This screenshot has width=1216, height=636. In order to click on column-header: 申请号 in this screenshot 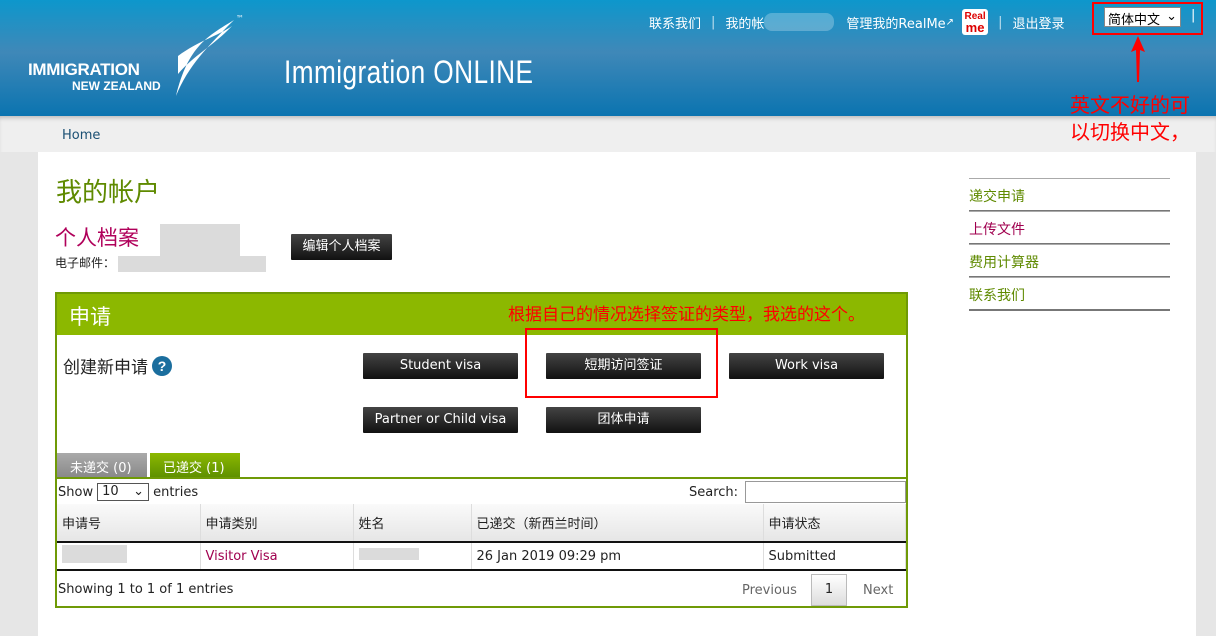, I will do `click(129, 523)`.